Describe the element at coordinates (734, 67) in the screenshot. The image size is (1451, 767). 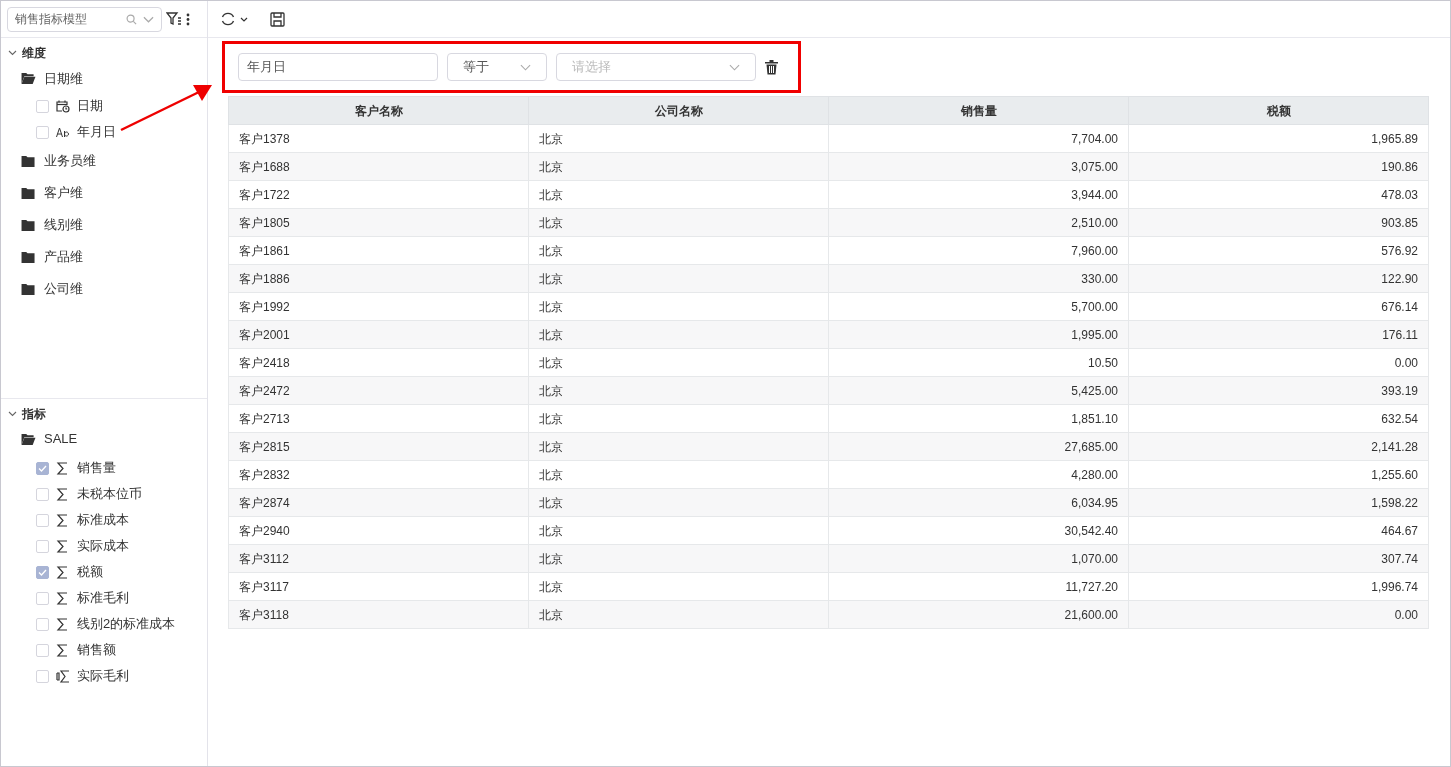
I see `chevron-down-icon` at that location.